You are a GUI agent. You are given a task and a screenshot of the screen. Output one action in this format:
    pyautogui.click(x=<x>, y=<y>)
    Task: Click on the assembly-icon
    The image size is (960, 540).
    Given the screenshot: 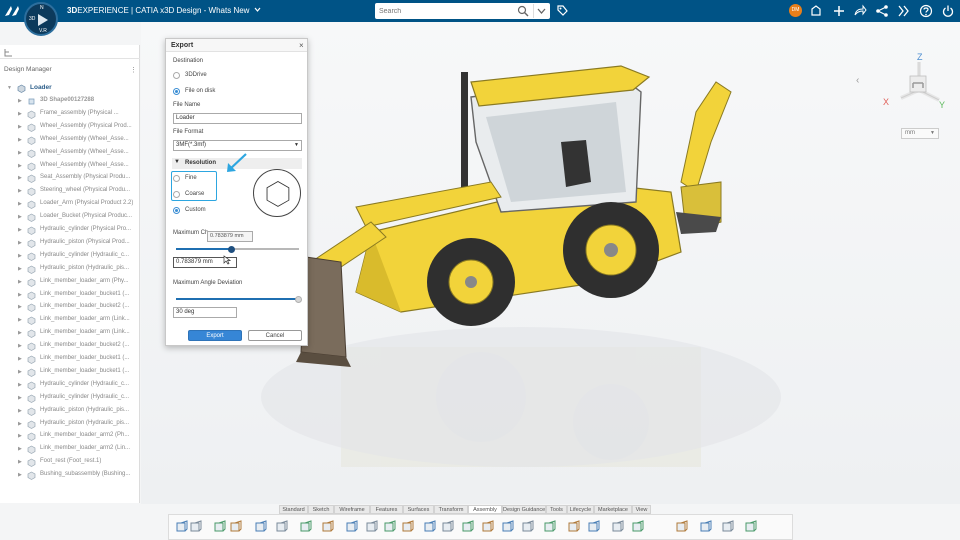 What is the action you would take?
    pyautogui.click(x=390, y=527)
    